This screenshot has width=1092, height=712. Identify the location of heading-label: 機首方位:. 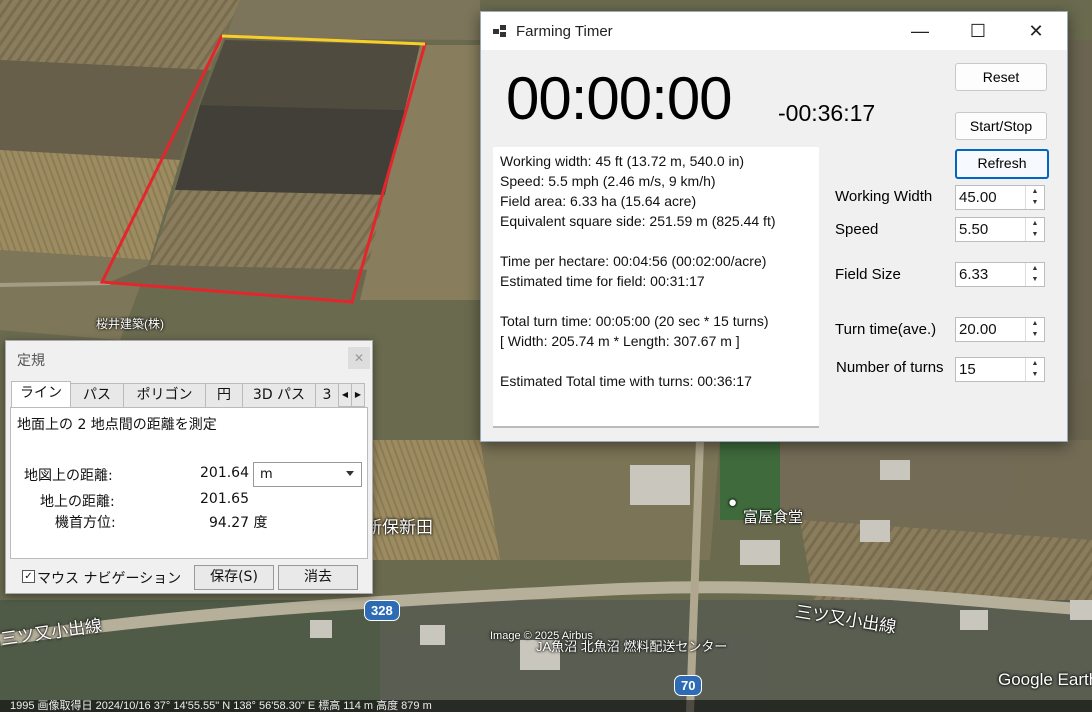
(85, 523).